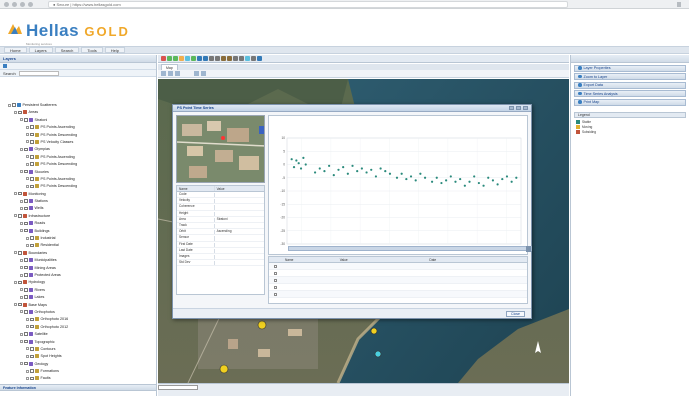  I want to click on layer-tree-item: Infrastructure, so click(78, 216).